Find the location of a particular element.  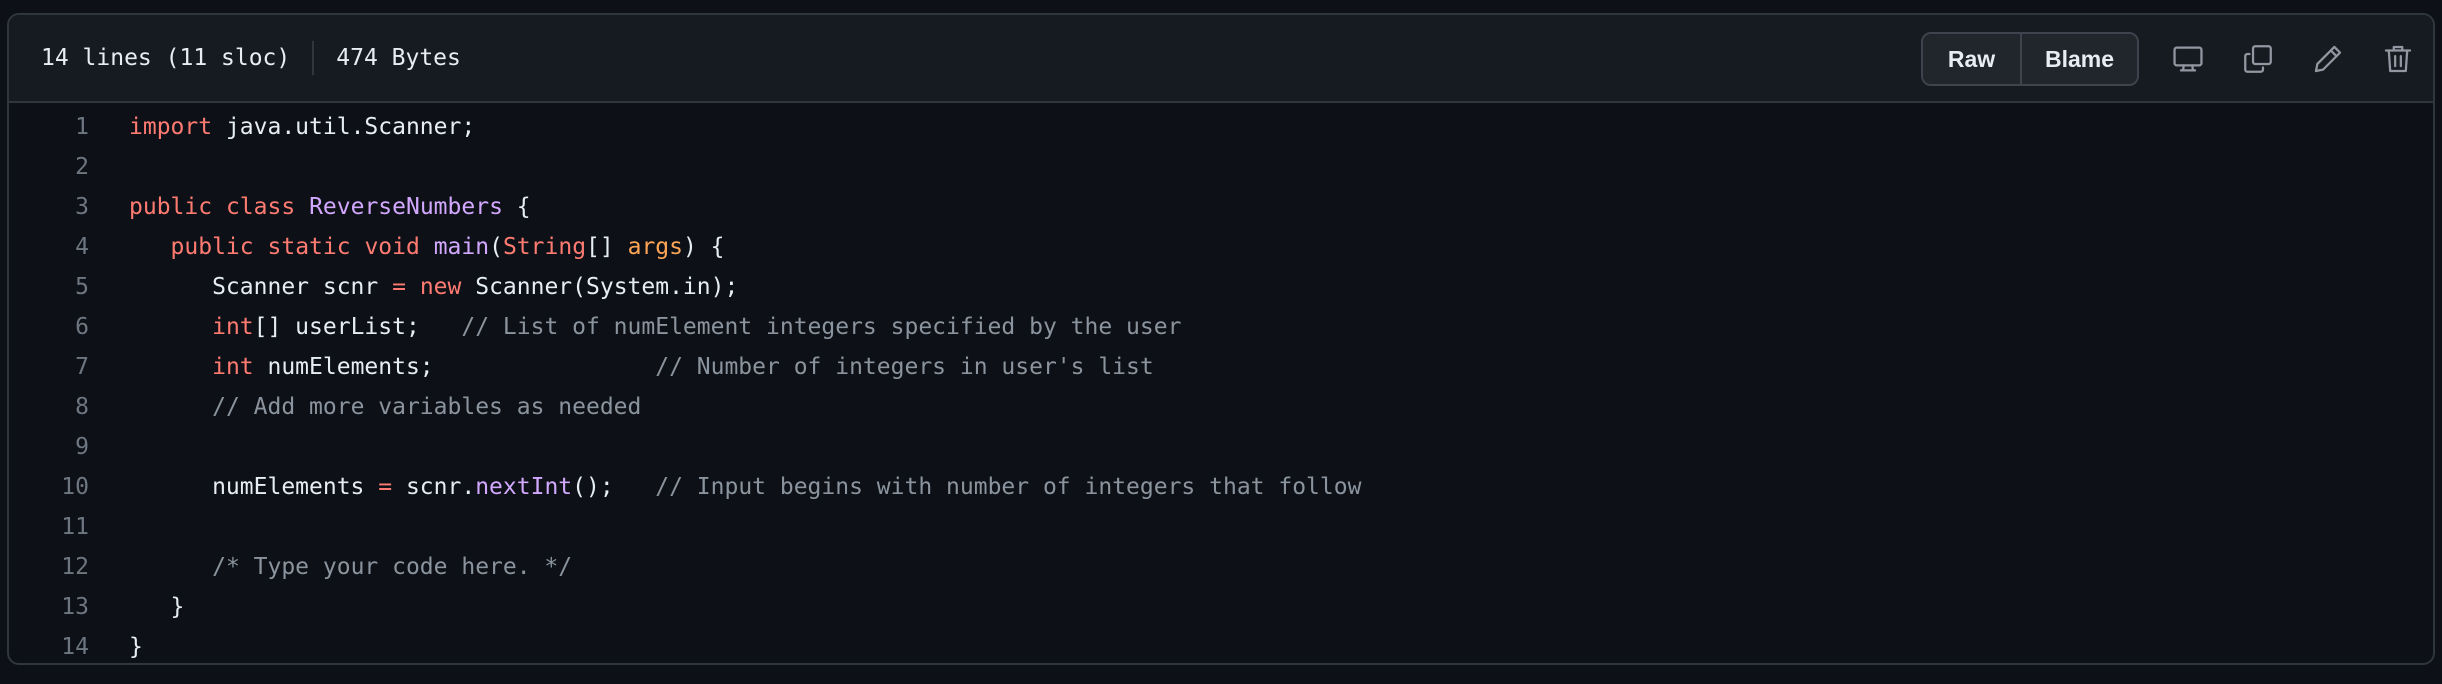

code-token: numElements is located at coordinates (254, 487).